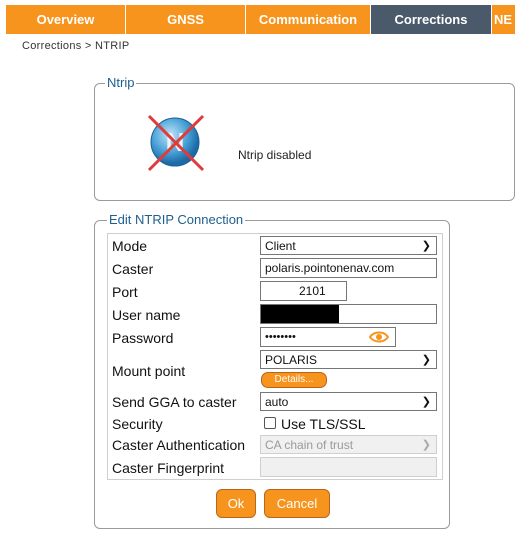 Image resolution: width=515 pixels, height=540 pixels. What do you see at coordinates (143, 338) in the screenshot?
I see `password-label: Password` at bounding box center [143, 338].